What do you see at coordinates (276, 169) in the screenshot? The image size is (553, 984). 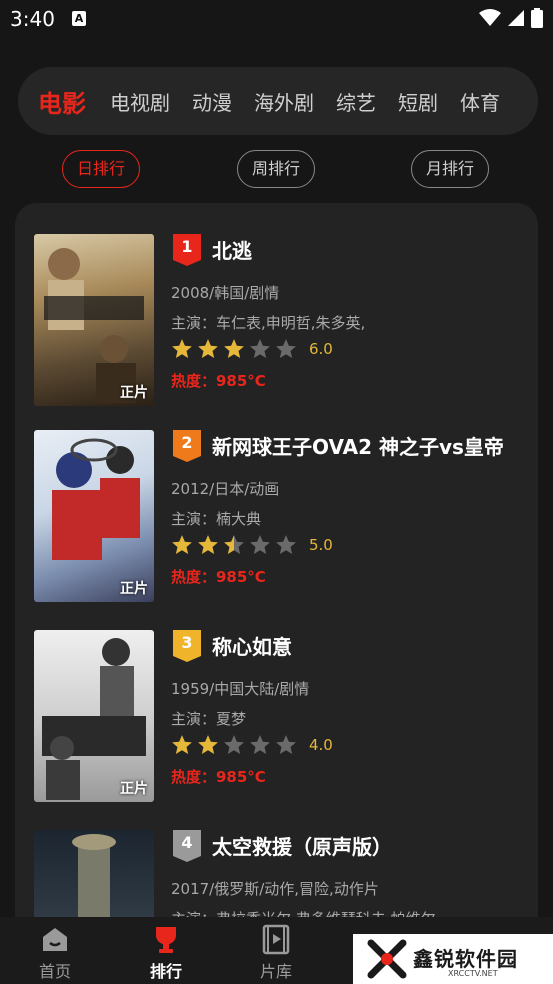 I see `rank-tab-weekly: 周排行` at bounding box center [276, 169].